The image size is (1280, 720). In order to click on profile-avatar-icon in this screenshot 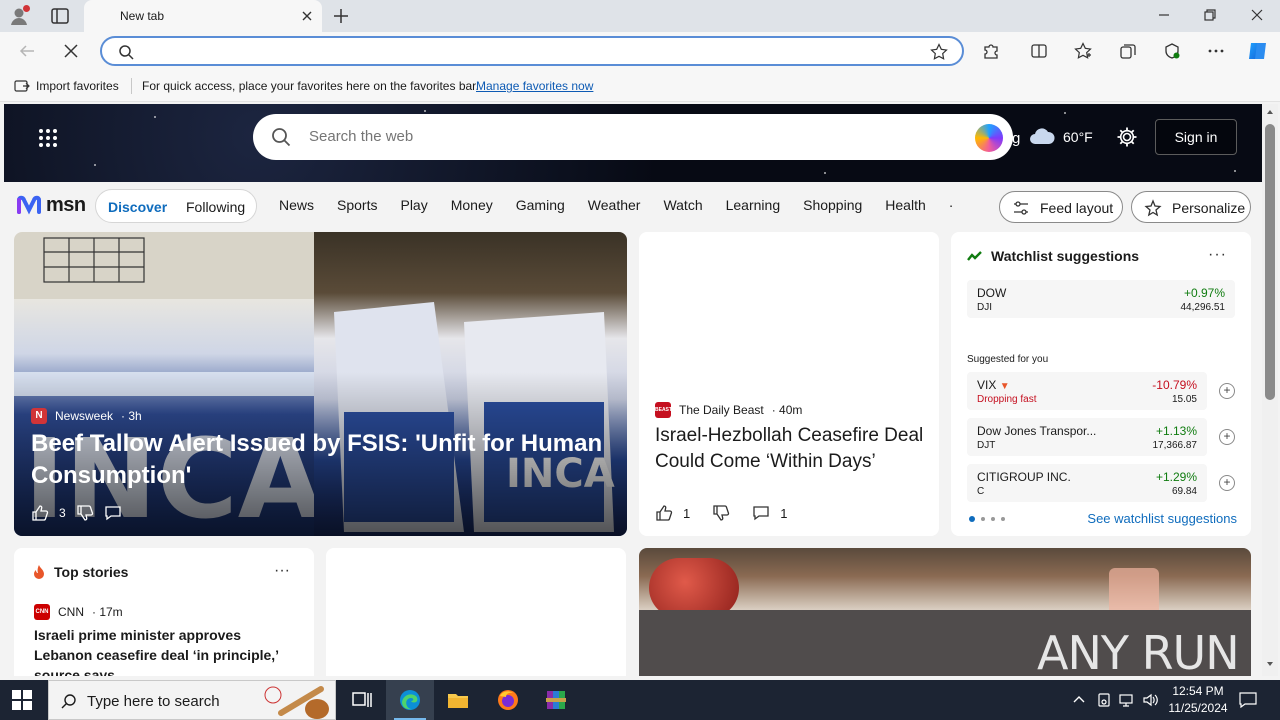, I will do `click(19, 16)`.